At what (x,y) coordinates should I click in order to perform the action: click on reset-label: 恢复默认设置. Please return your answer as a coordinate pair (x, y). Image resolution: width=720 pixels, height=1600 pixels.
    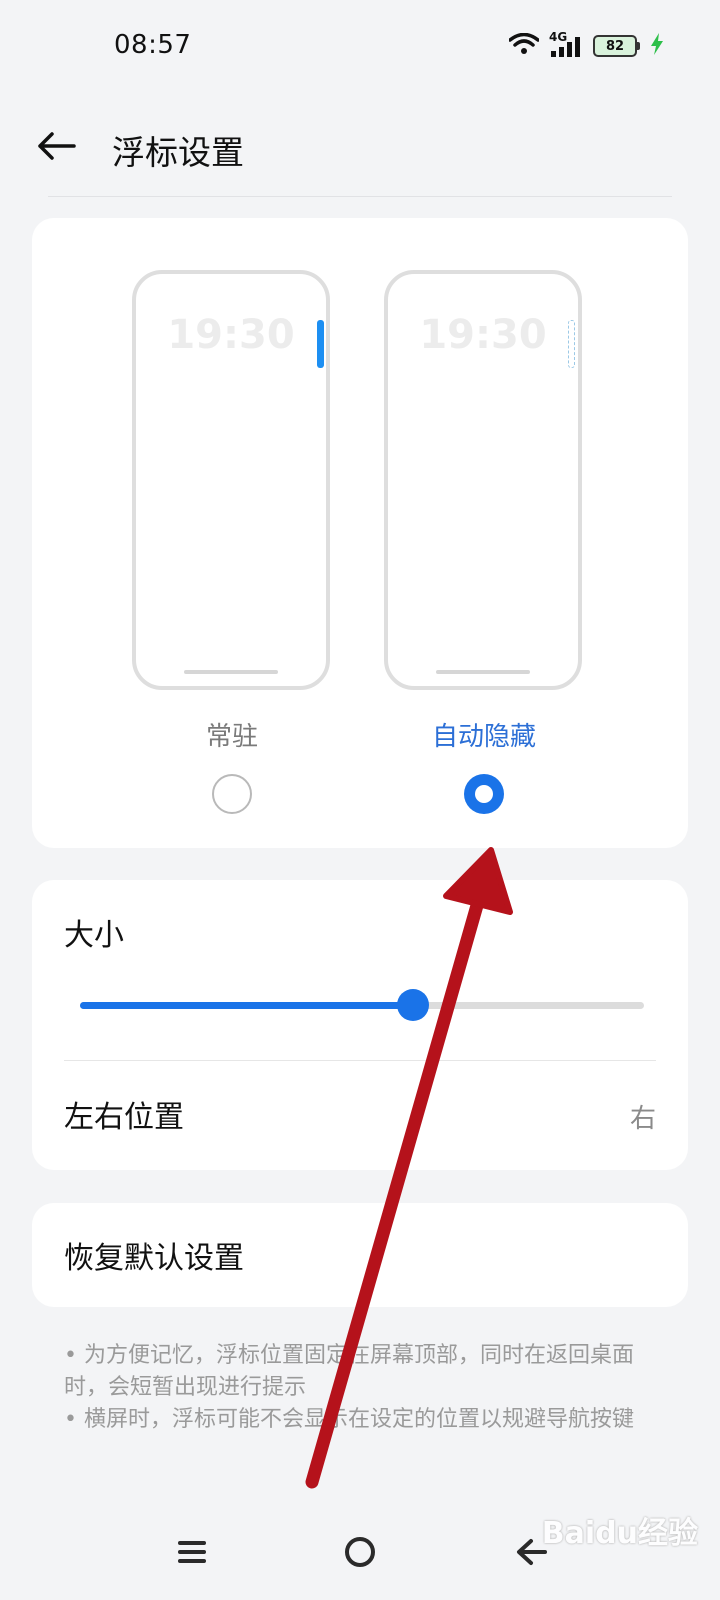
    Looking at the image, I should click on (154, 1258).